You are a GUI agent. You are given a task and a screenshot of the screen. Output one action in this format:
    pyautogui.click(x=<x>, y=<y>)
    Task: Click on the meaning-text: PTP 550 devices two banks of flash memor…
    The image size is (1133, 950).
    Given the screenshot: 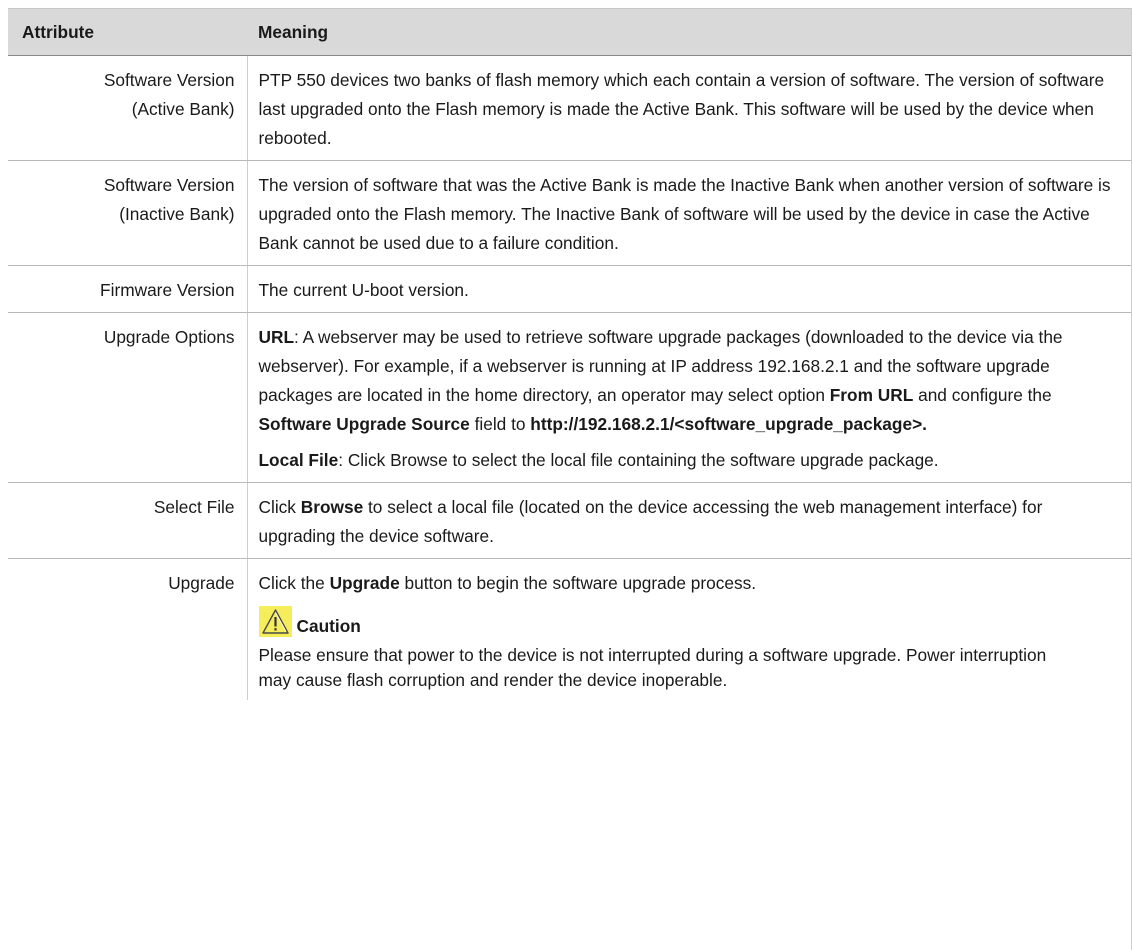 What is the action you would take?
    pyautogui.click(x=681, y=109)
    